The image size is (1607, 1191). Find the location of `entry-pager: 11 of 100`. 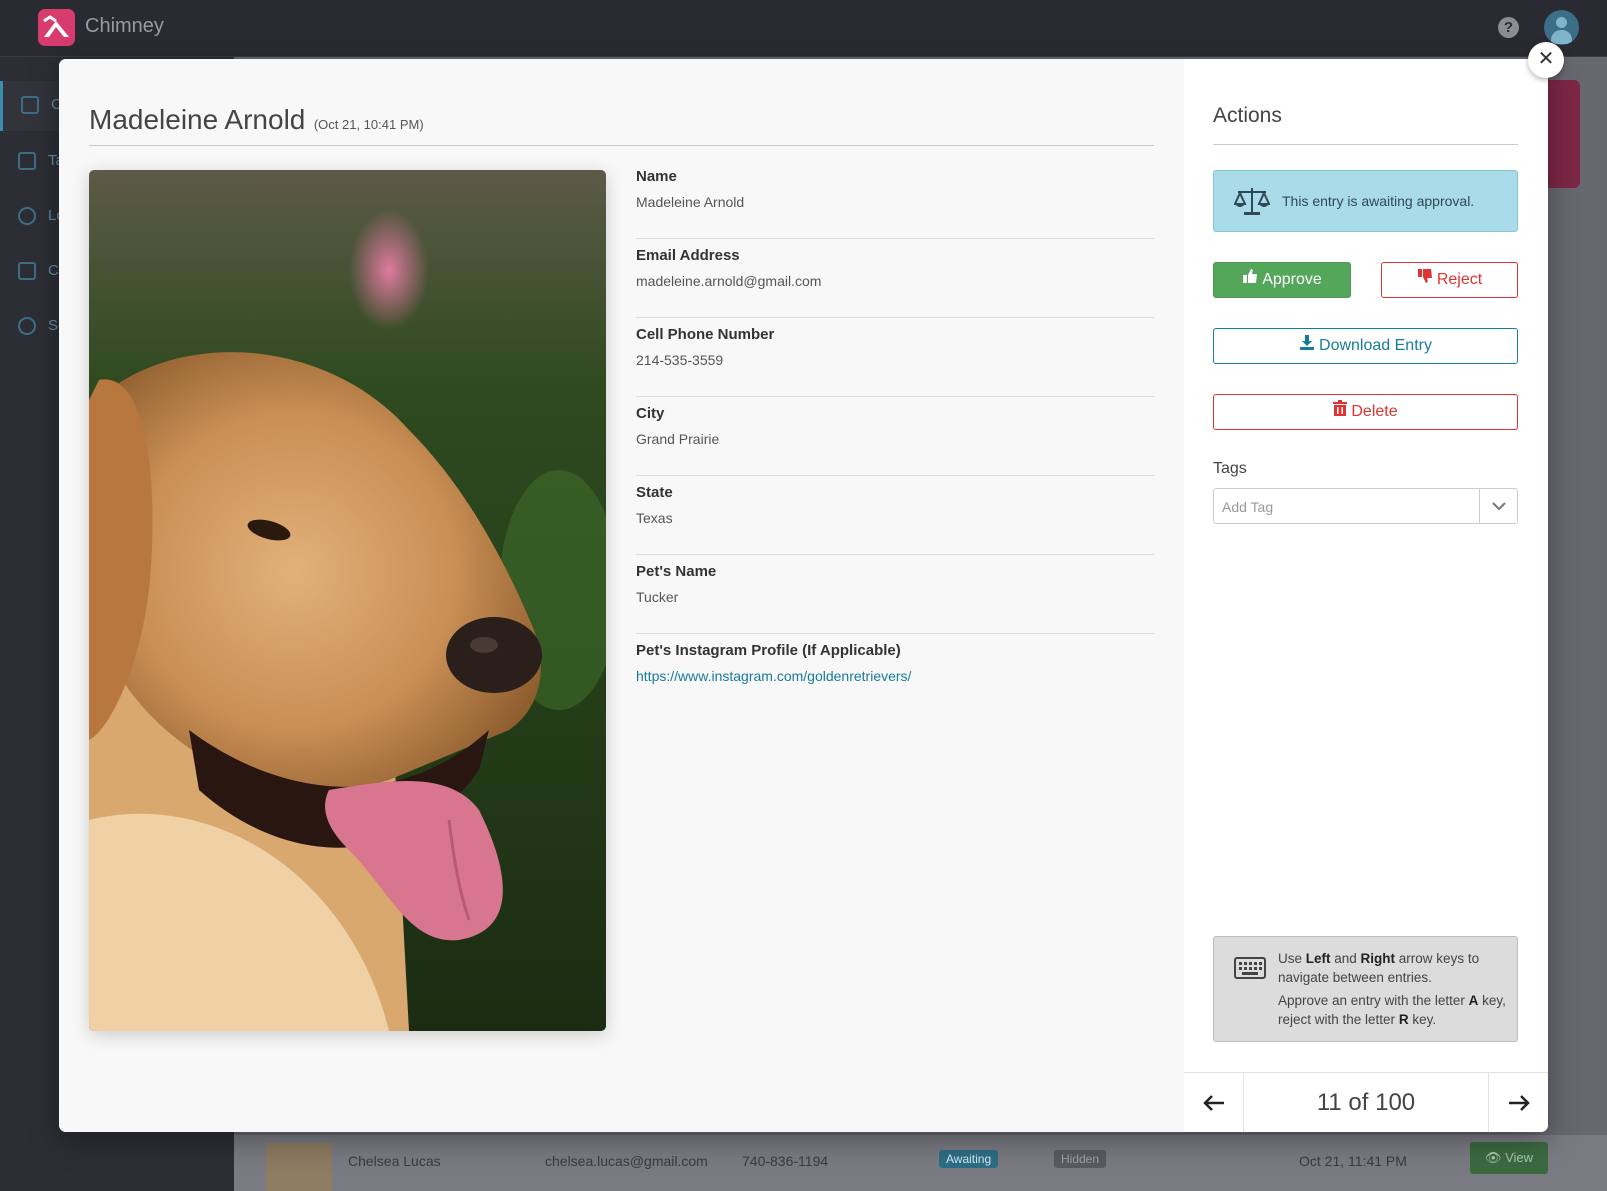

entry-pager: 11 of 100 is located at coordinates (1366, 1102).